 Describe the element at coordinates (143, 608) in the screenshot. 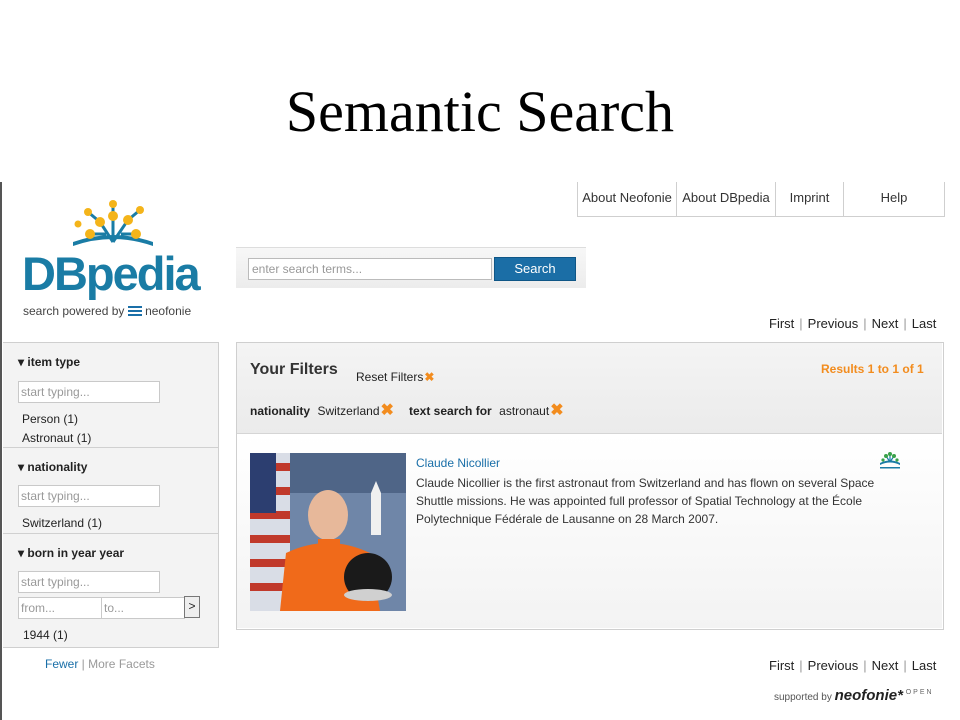

I see `facet-born-to-input` at that location.